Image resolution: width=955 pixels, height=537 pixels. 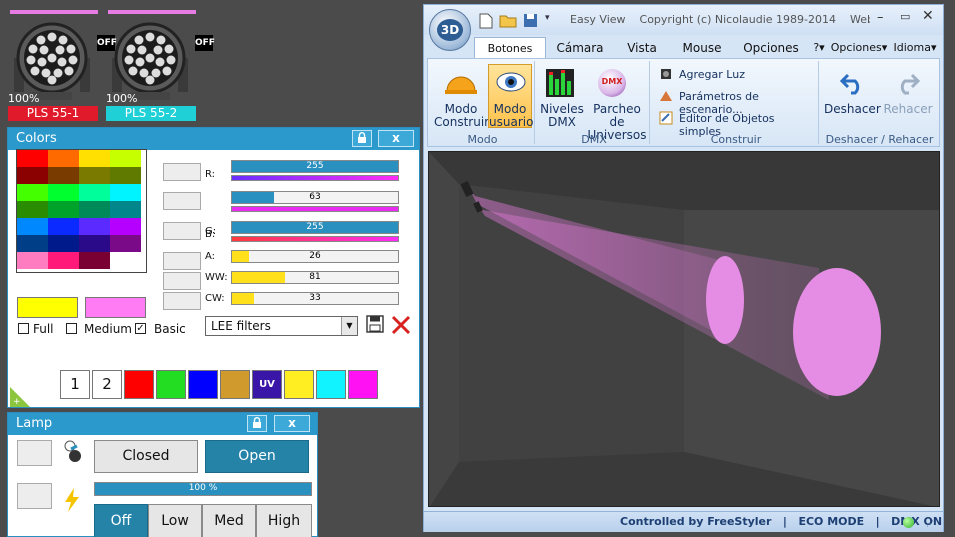 I want to click on preset-uv: UV, so click(x=267, y=384).